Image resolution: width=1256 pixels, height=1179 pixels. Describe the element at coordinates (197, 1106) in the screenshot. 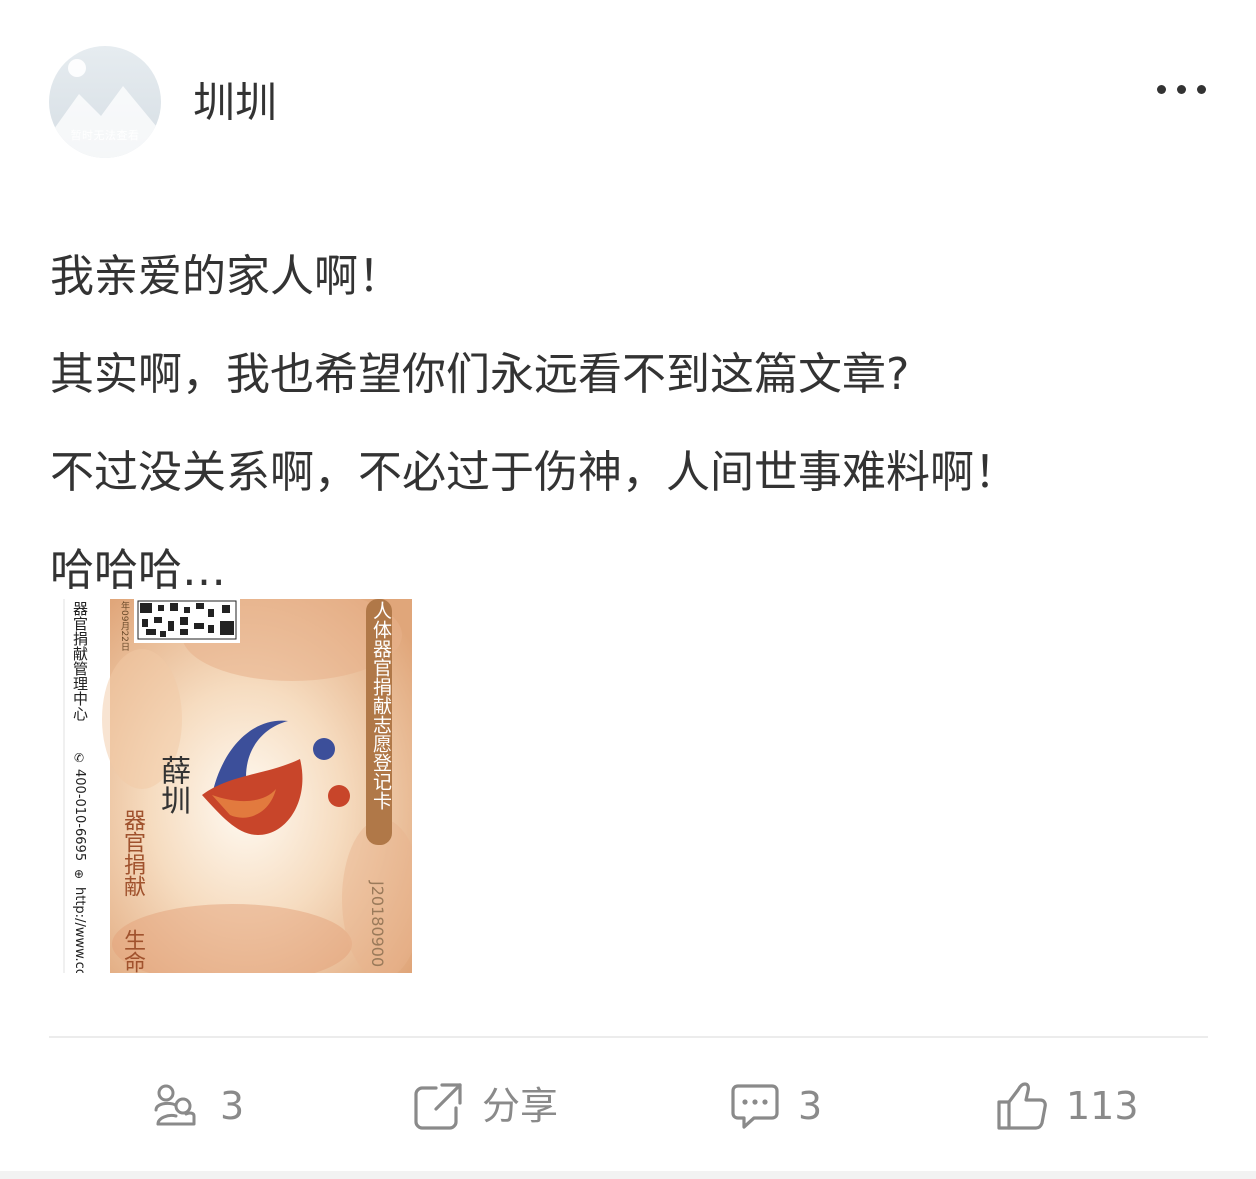

I see `repost-button: 3` at that location.